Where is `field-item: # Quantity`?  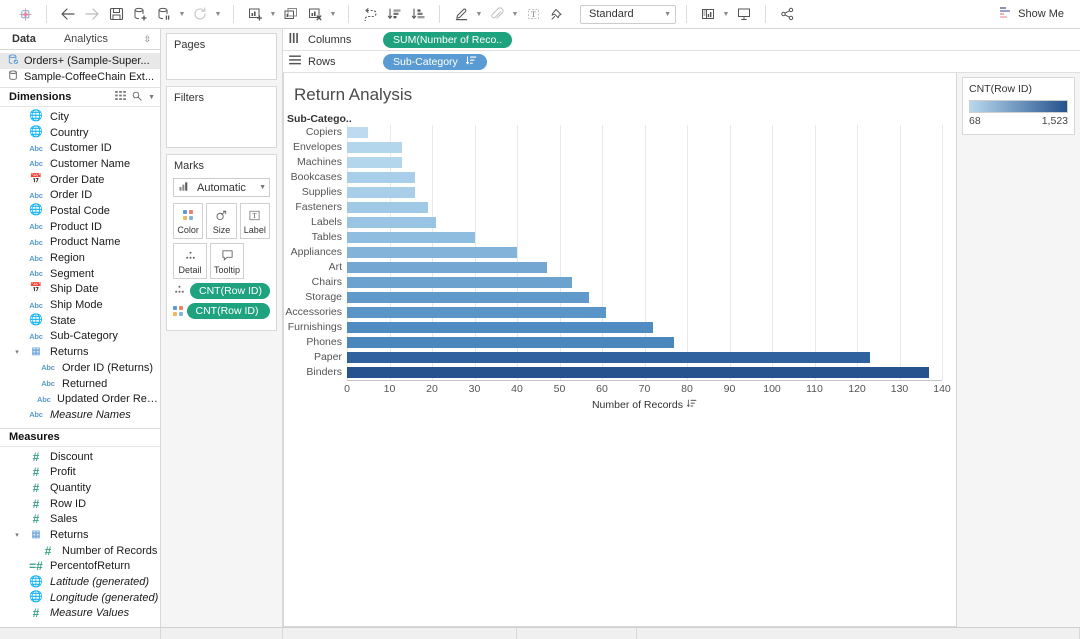 field-item: # Quantity is located at coordinates (80, 488).